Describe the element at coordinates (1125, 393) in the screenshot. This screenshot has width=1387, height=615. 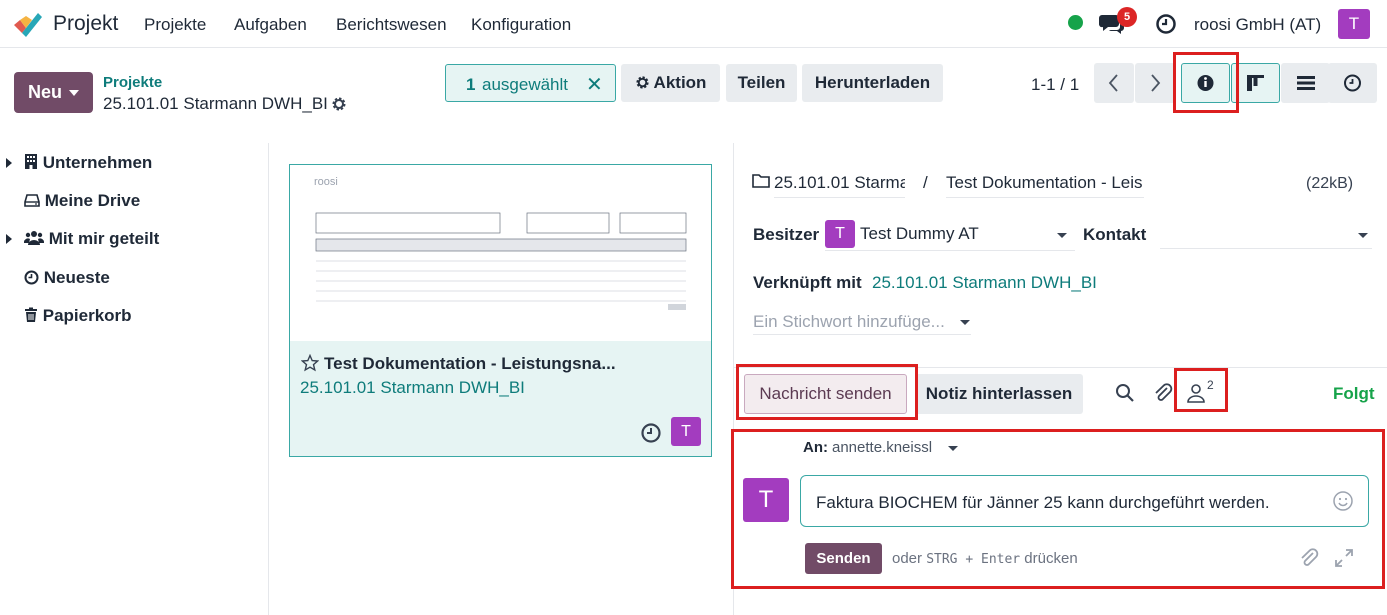
I see `search-icon` at that location.